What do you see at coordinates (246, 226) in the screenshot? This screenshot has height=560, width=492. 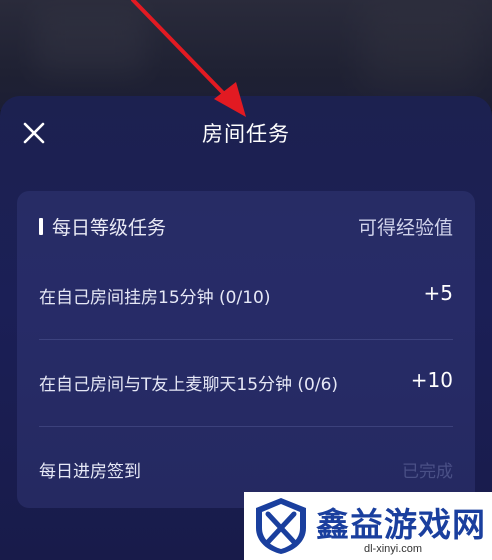 I see `card-header: 每日等级任务 可得经验值` at bounding box center [246, 226].